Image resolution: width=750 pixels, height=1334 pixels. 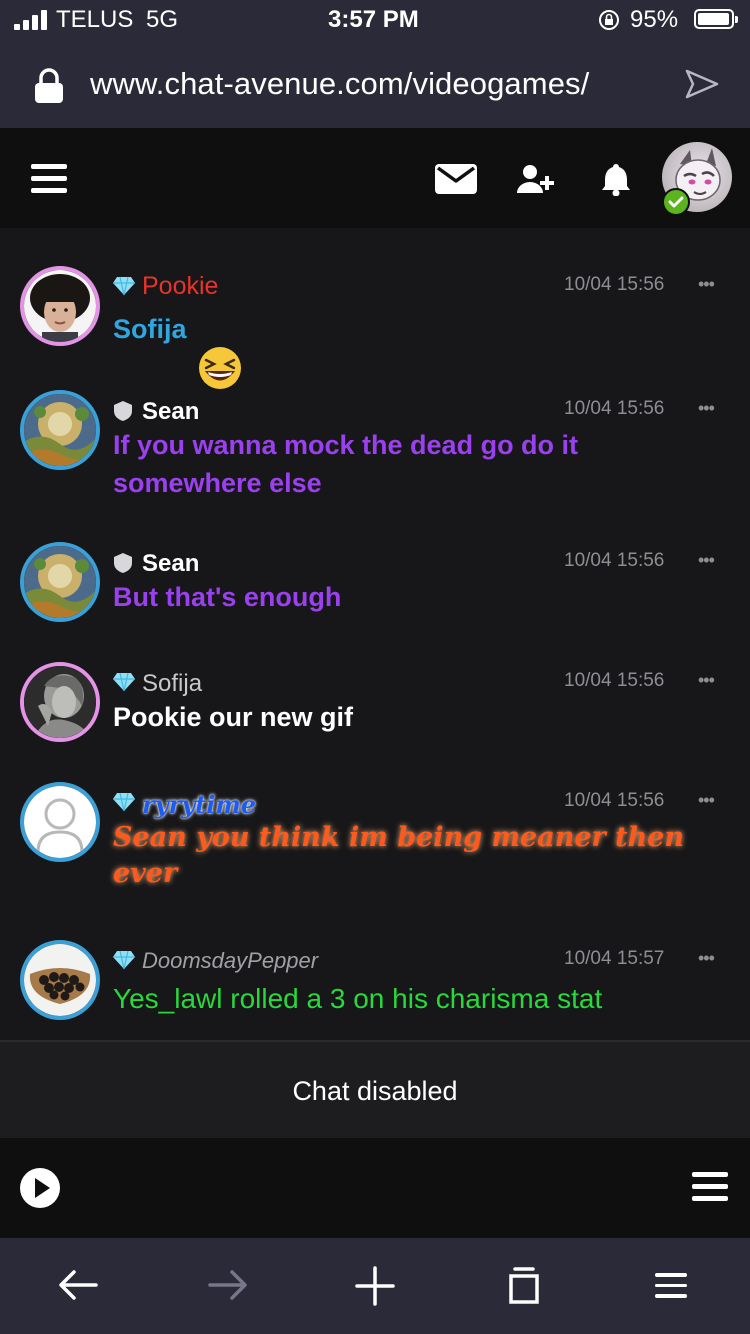 I want to click on new-tab-icon, so click(x=375, y=1286).